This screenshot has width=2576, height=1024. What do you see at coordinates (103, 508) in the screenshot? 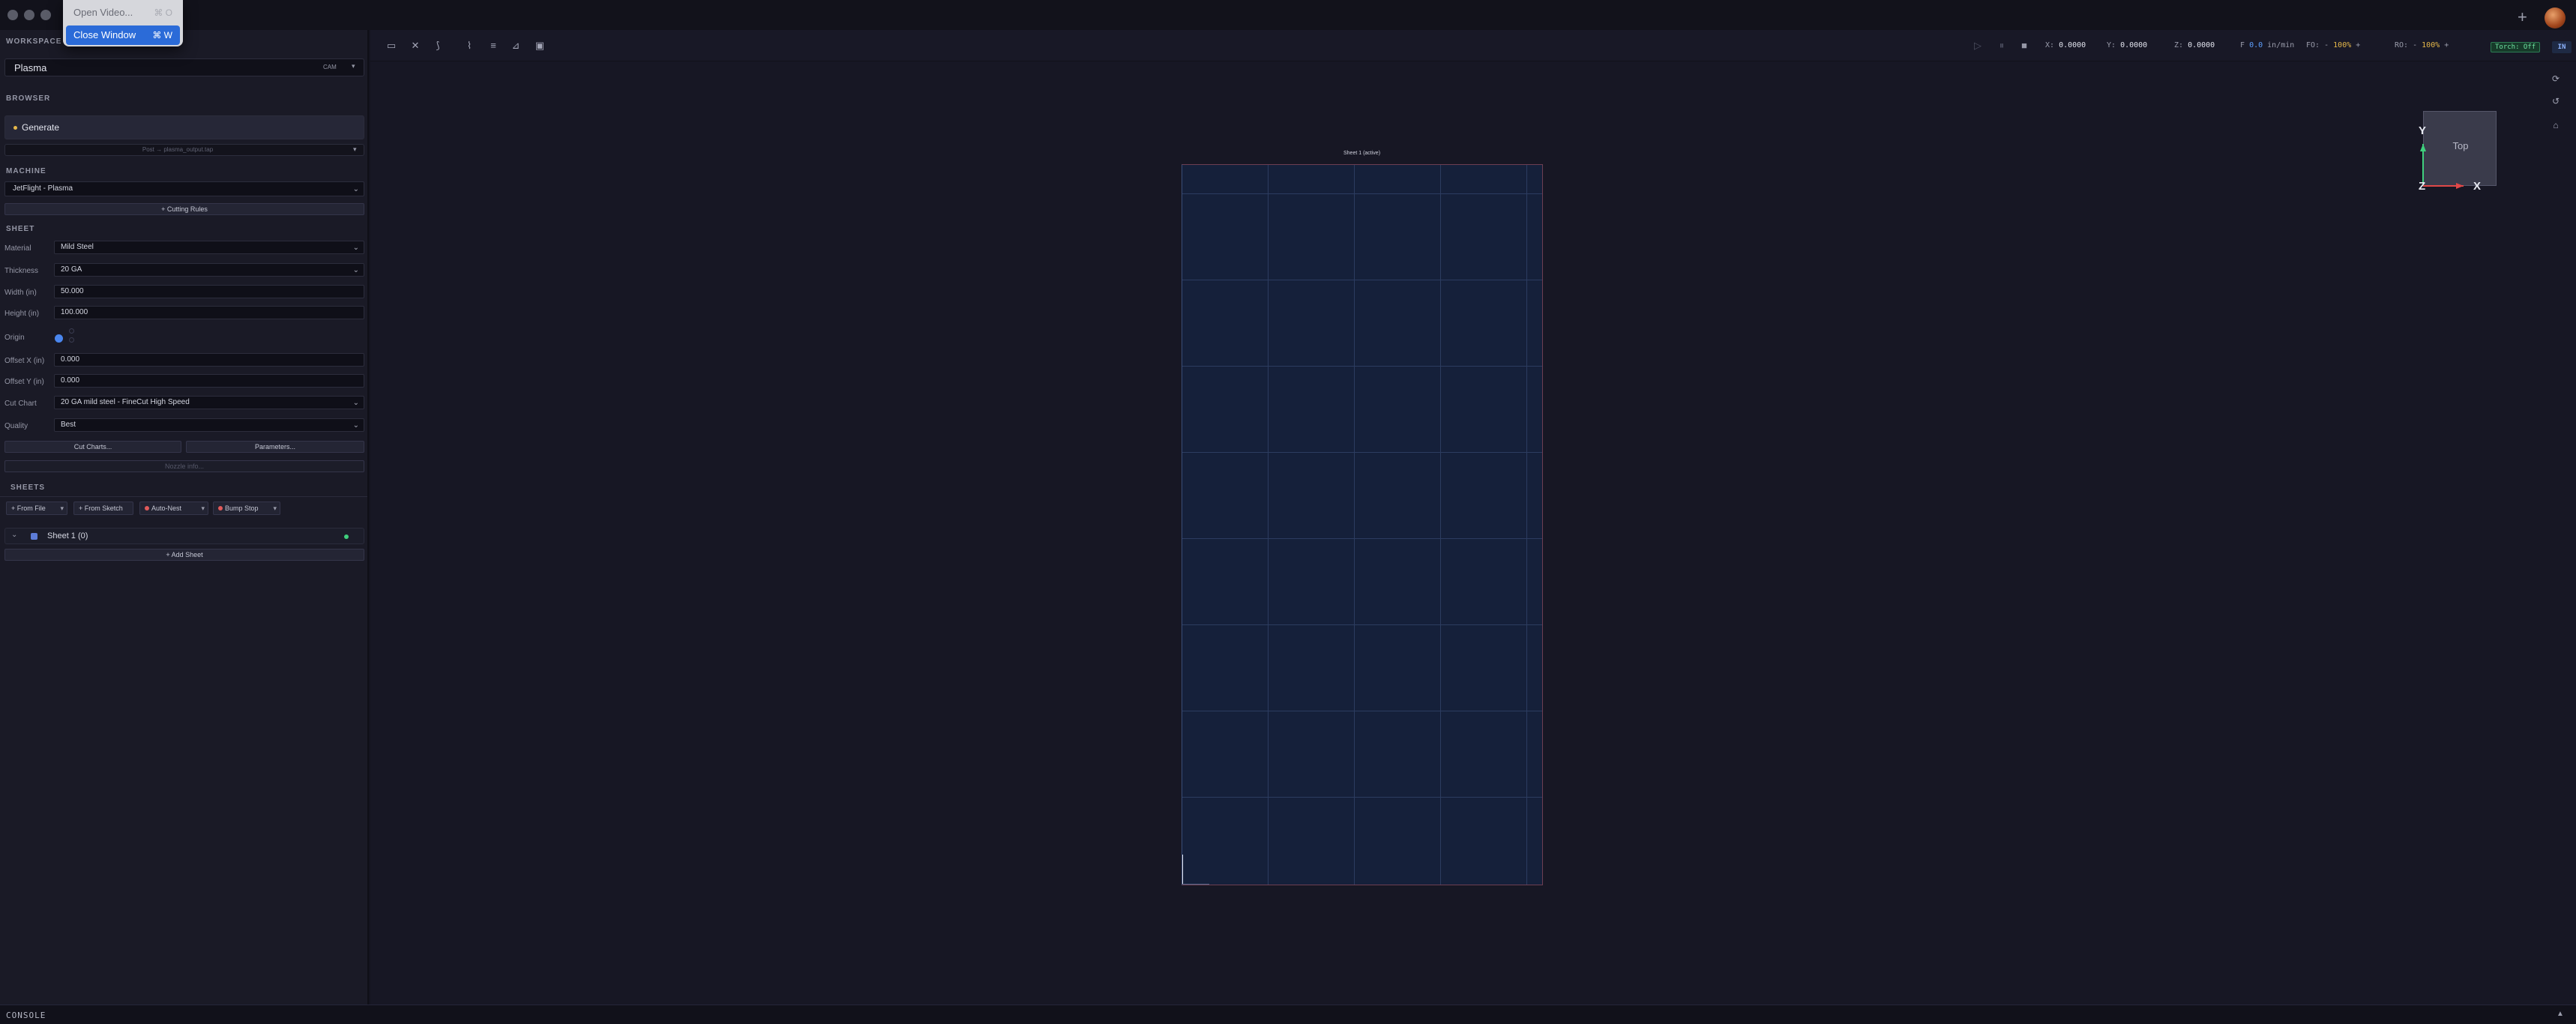
I see `from-sketch-button: + From Sketch` at bounding box center [103, 508].